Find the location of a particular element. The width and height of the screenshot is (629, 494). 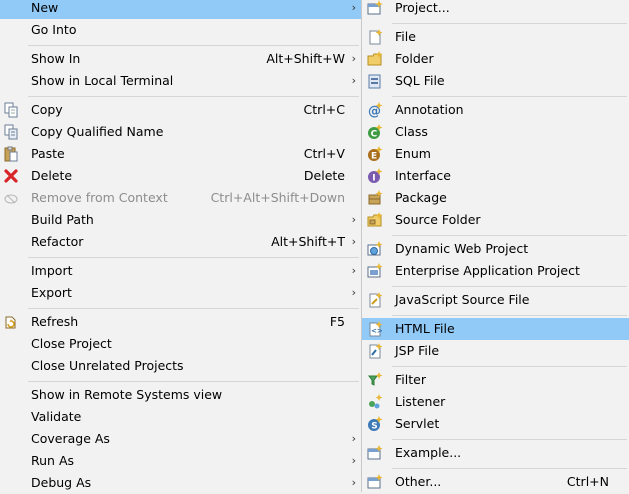

menu-item-label: Refactor is located at coordinates (57, 241).